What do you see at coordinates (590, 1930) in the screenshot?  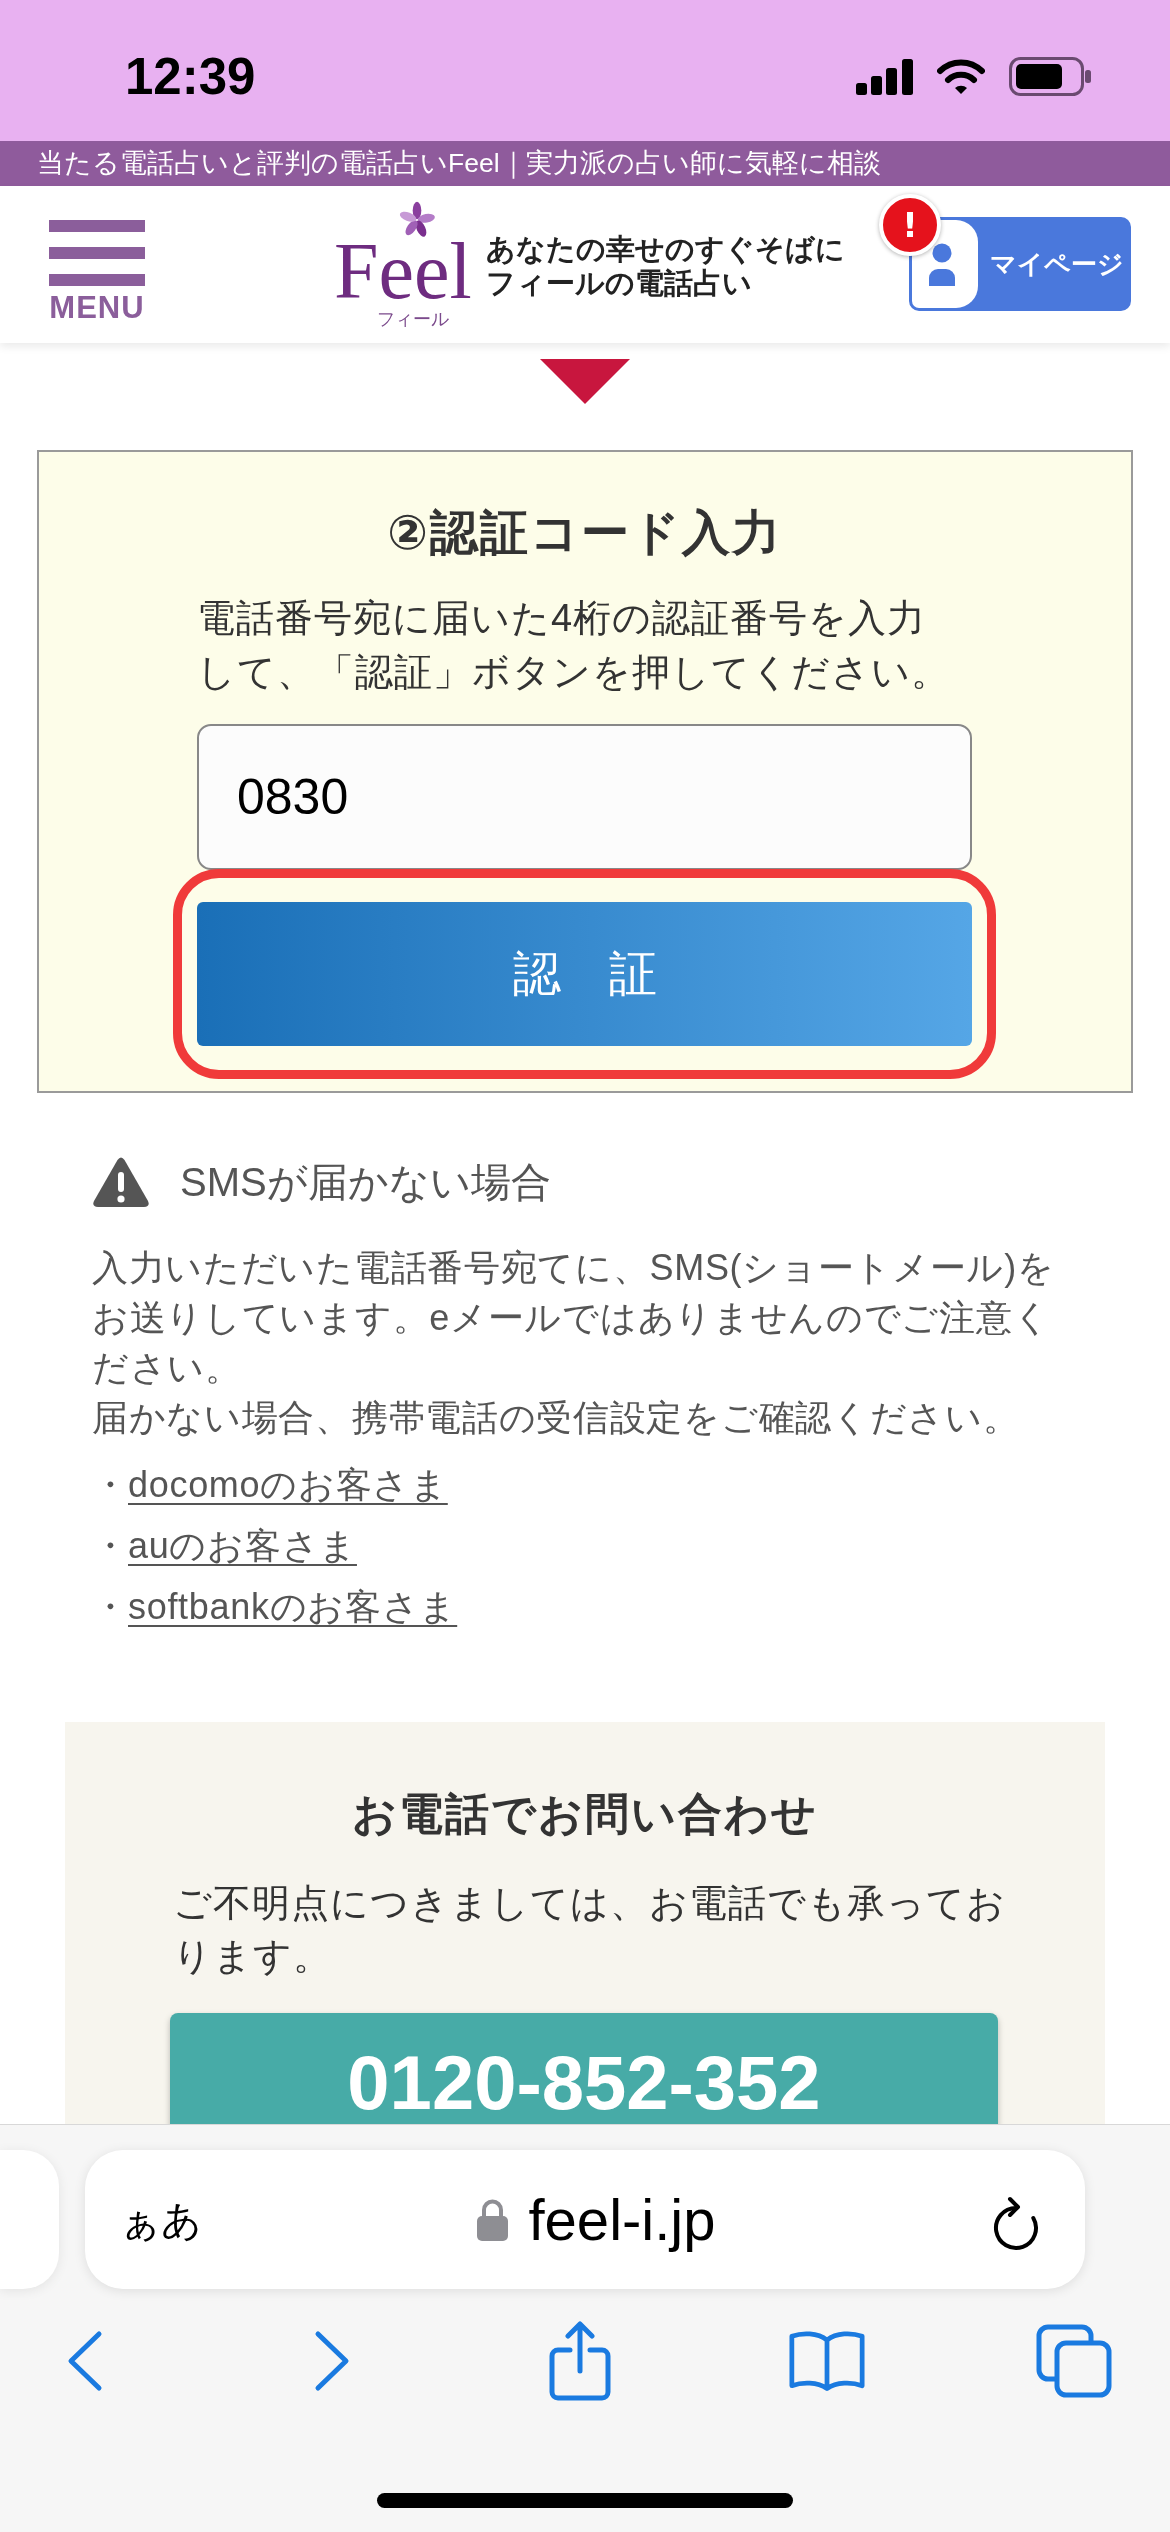 I see `contact-text: ご不明点につきましては、お電話でも承っております。` at bounding box center [590, 1930].